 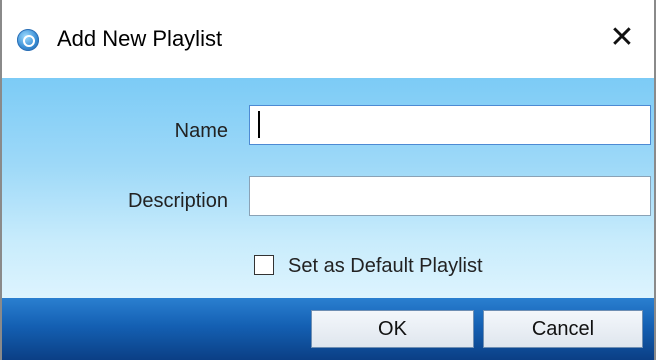 I want to click on name-input, so click(x=450, y=125).